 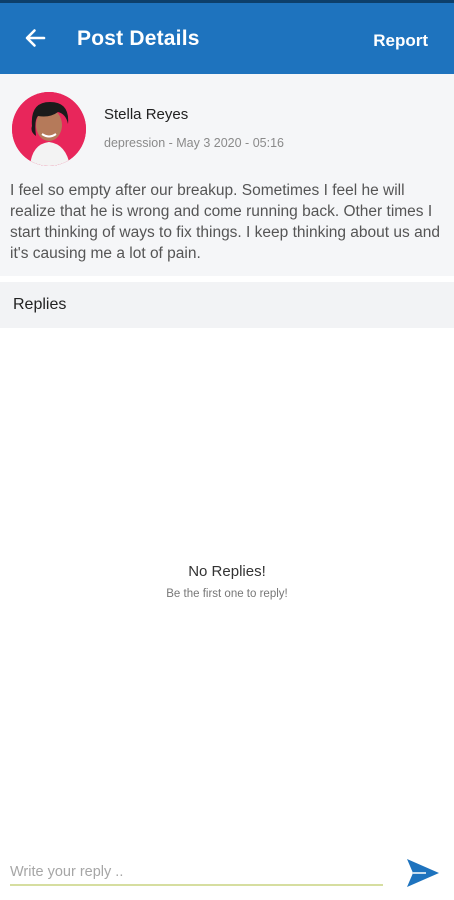 I want to click on replies-label: Replies, so click(x=40, y=304).